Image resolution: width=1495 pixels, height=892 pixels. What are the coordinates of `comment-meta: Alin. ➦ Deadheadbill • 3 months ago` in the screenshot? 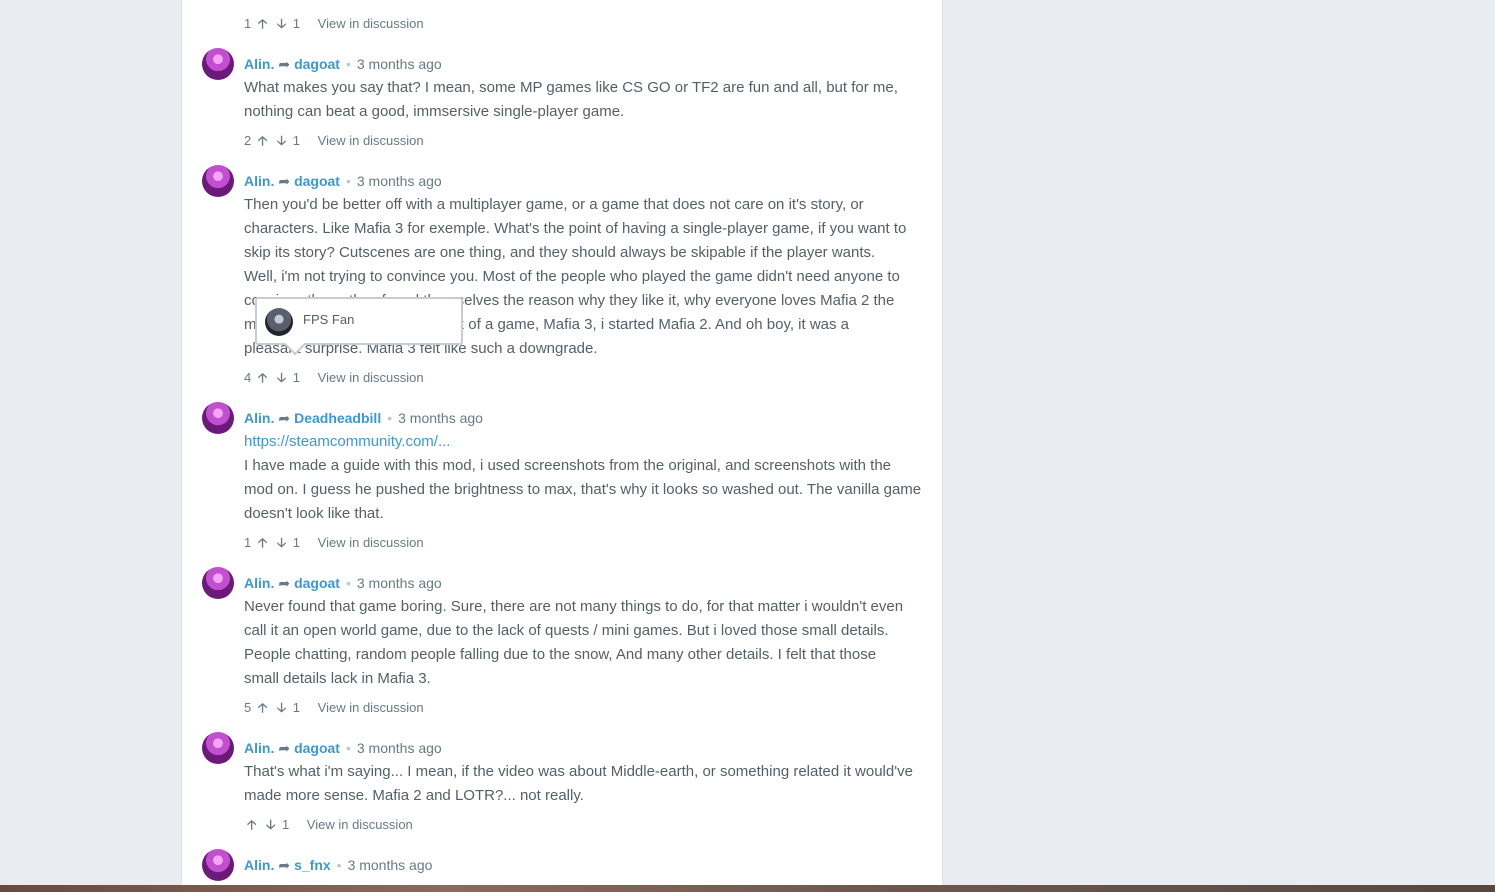 It's located at (363, 418).